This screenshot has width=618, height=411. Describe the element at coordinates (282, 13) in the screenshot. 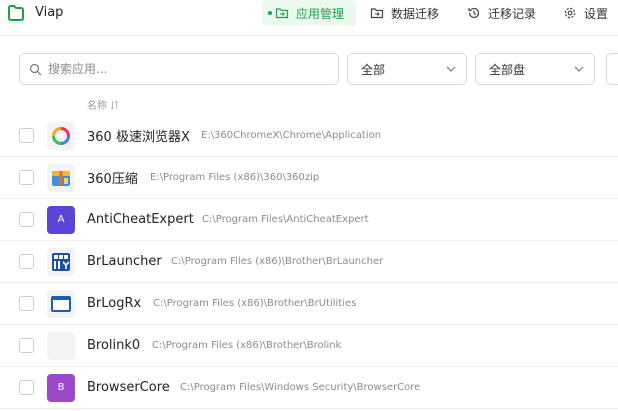

I see `folder-move-icon` at that location.